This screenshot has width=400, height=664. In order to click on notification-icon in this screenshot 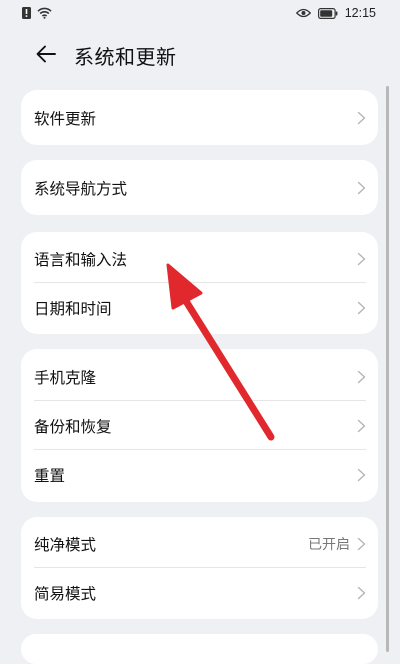, I will do `click(26, 13)`.